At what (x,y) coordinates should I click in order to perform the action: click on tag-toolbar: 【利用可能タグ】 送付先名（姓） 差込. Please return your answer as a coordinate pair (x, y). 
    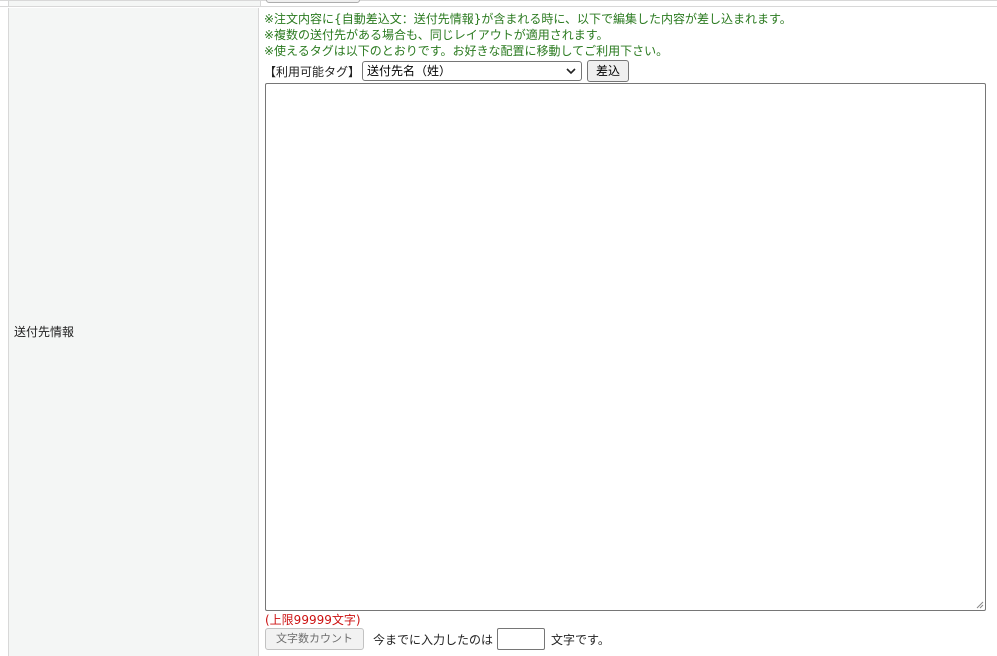
    Looking at the image, I should click on (447, 71).